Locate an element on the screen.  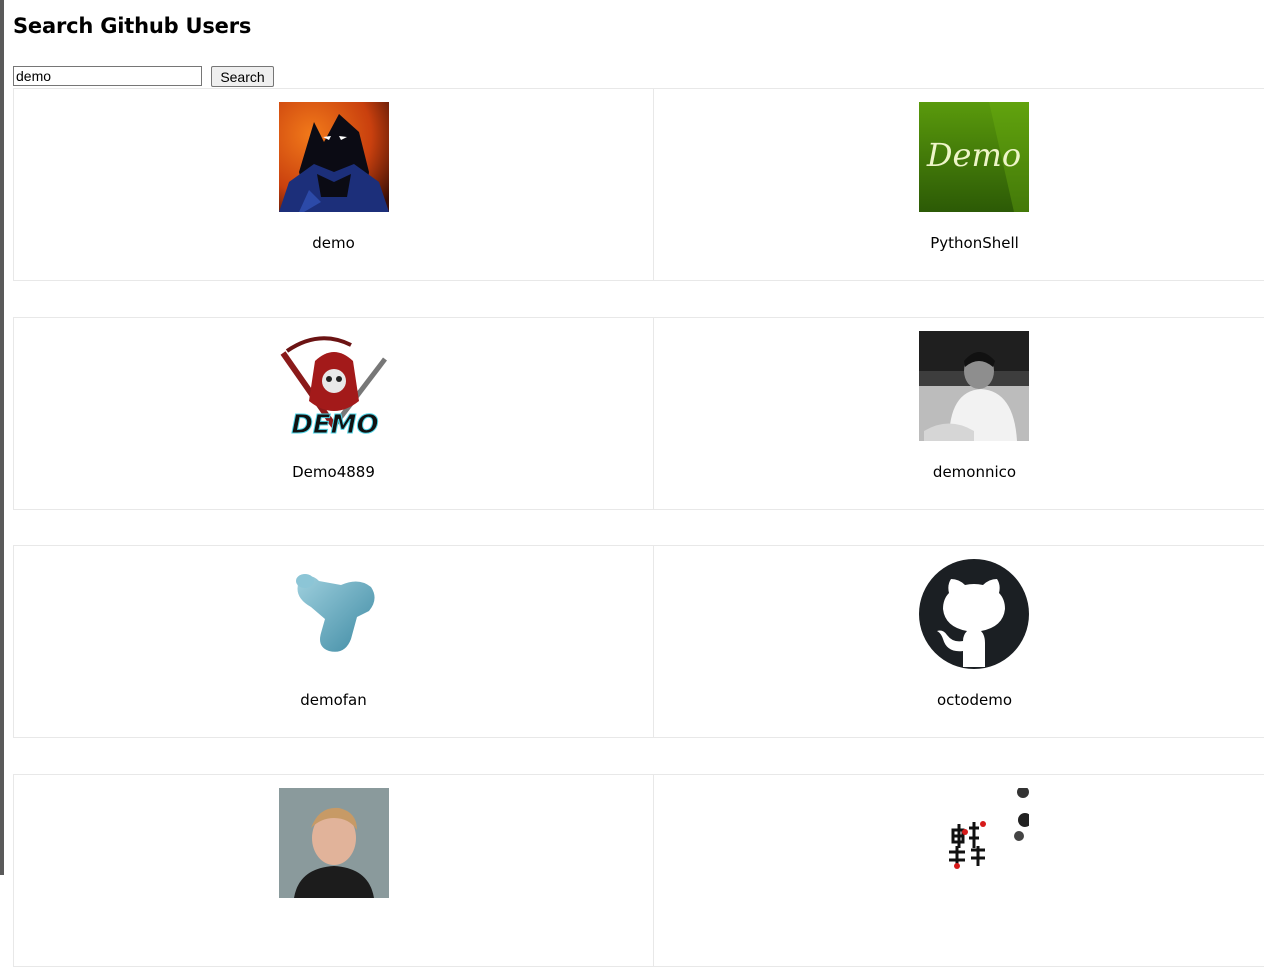
svg-text: Demo is located at coordinates (973, 155).